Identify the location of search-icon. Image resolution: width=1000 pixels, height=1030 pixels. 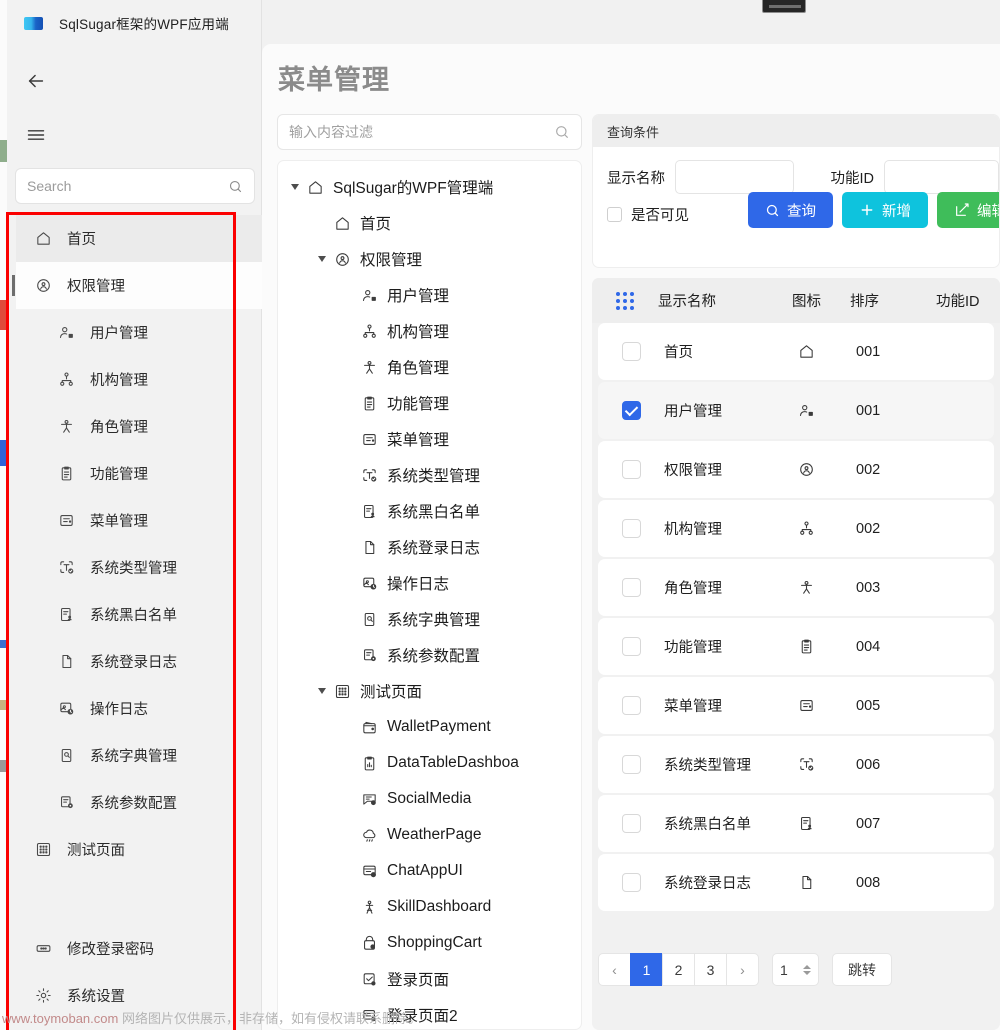
(562, 132).